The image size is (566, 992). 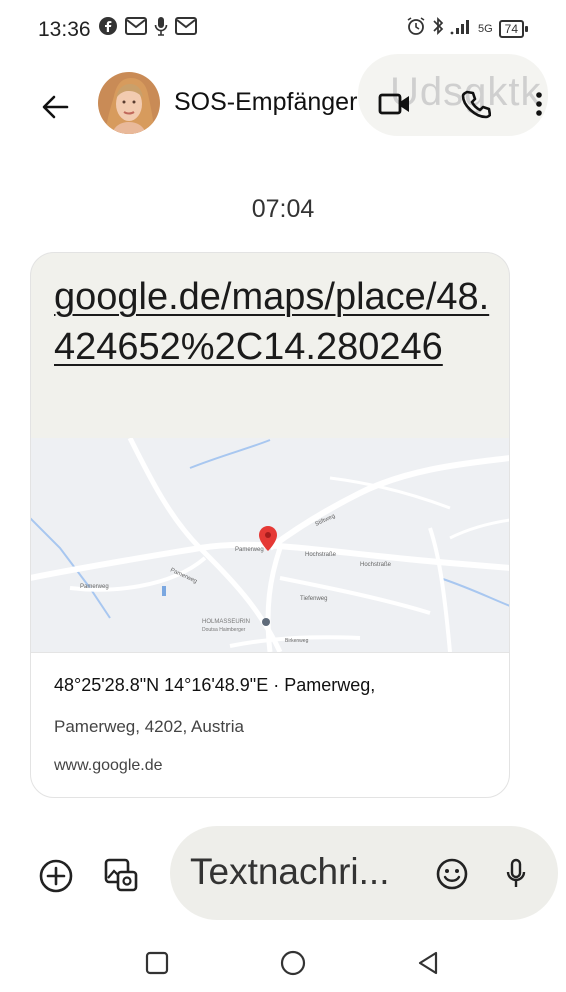 What do you see at coordinates (129, 103) in the screenshot?
I see `avatar` at bounding box center [129, 103].